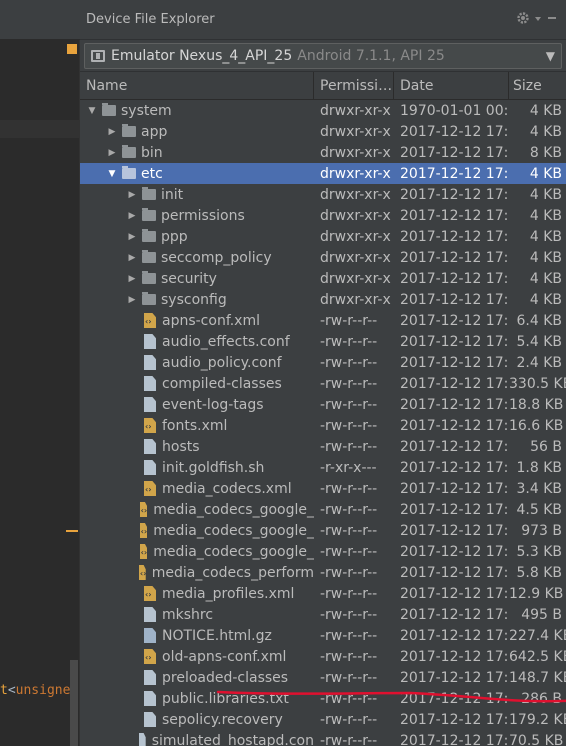  What do you see at coordinates (154, 131) in the screenshot?
I see `file-name: app` at bounding box center [154, 131].